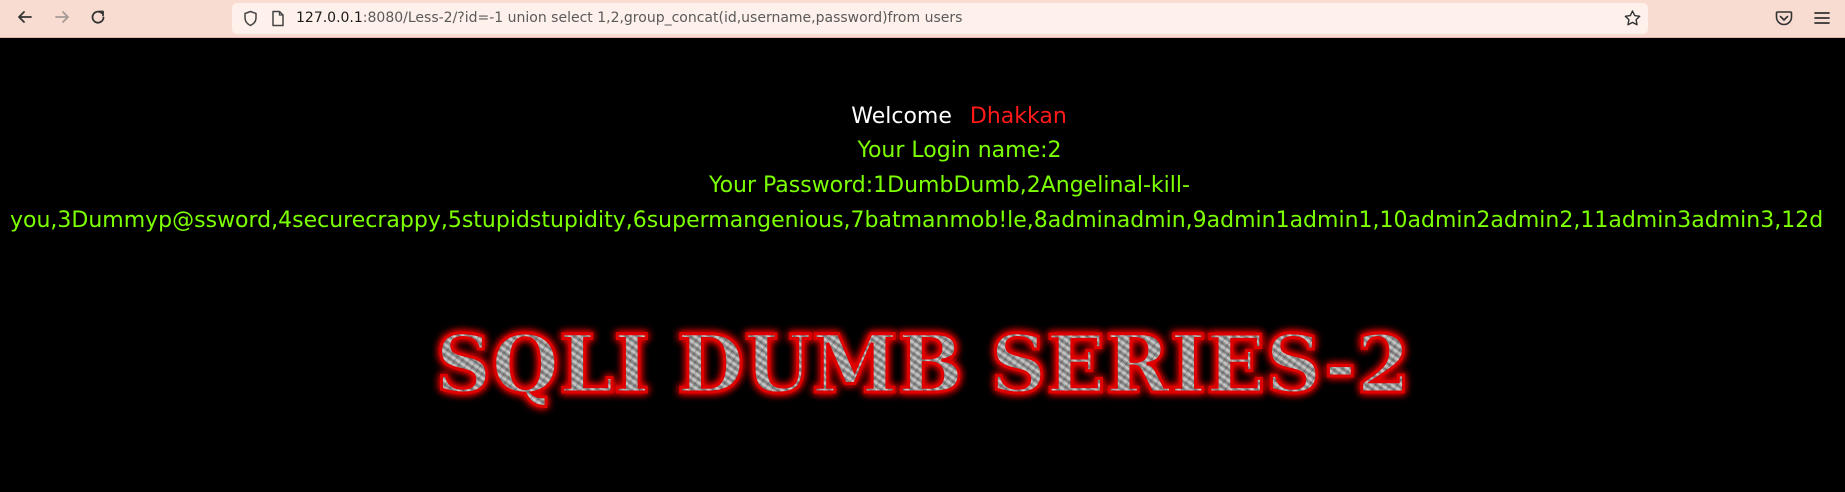  What do you see at coordinates (901, 116) in the screenshot?
I see `welcome-word: Welcome` at bounding box center [901, 116].